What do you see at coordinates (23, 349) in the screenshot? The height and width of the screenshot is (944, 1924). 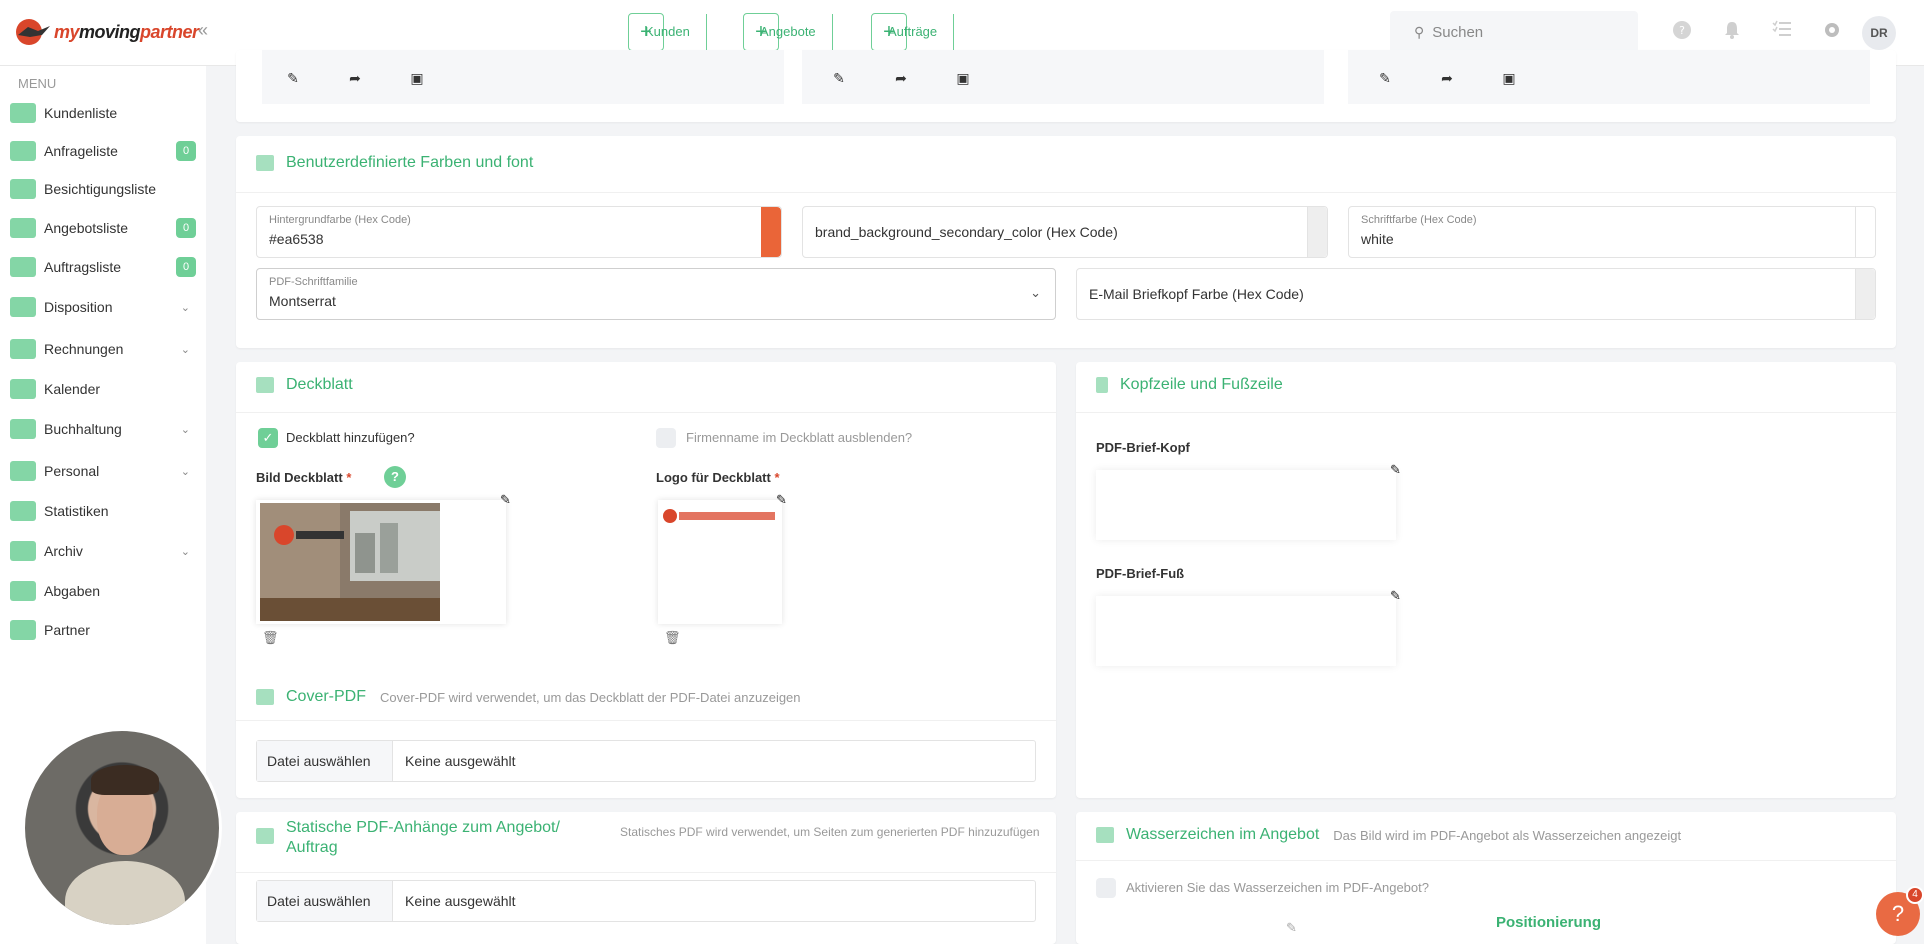 I see `money-icon` at bounding box center [23, 349].